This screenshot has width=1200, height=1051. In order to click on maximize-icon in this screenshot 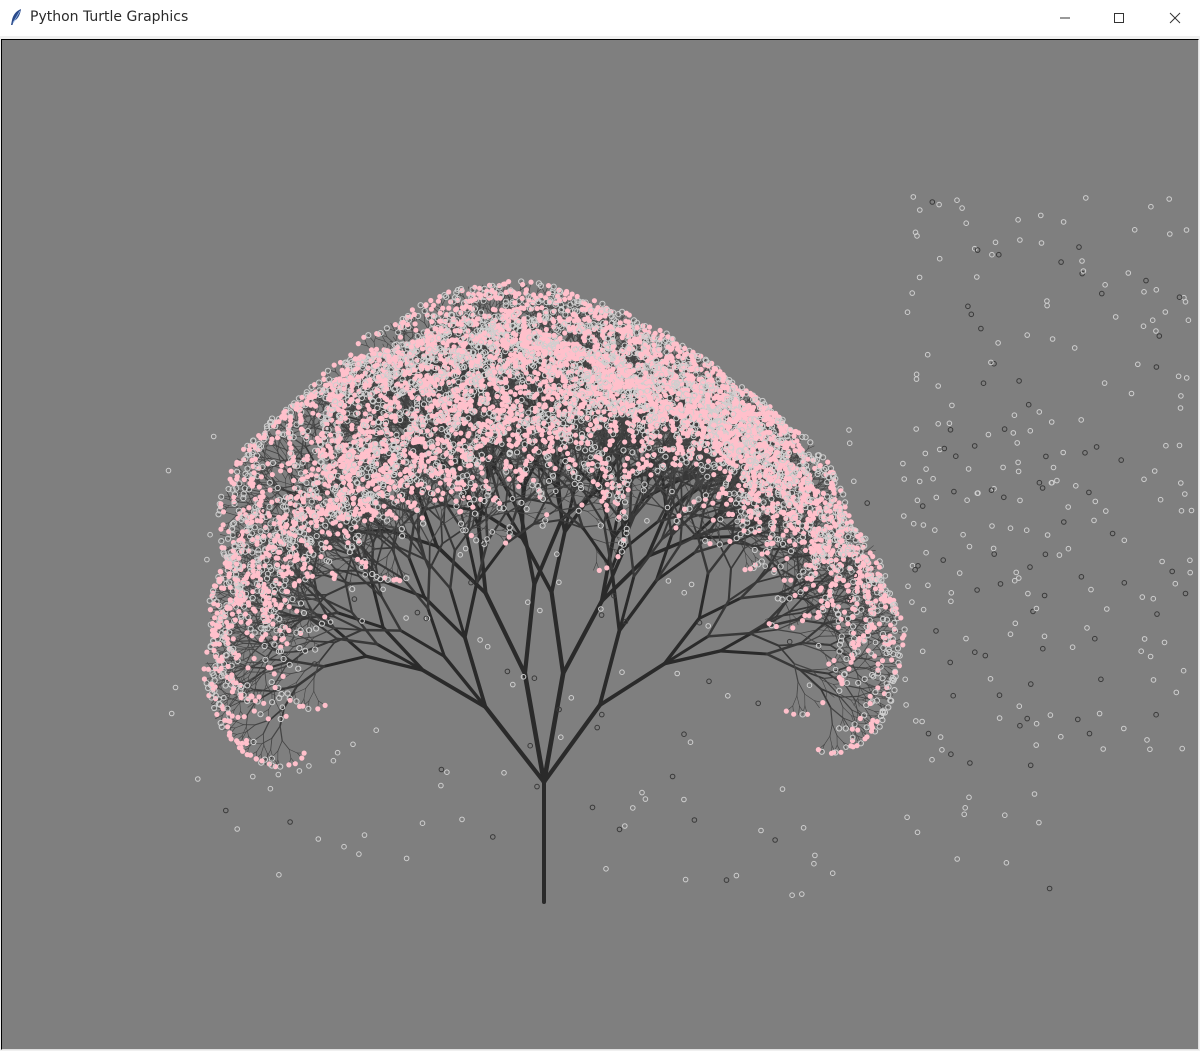, I will do `click(1119, 18)`.